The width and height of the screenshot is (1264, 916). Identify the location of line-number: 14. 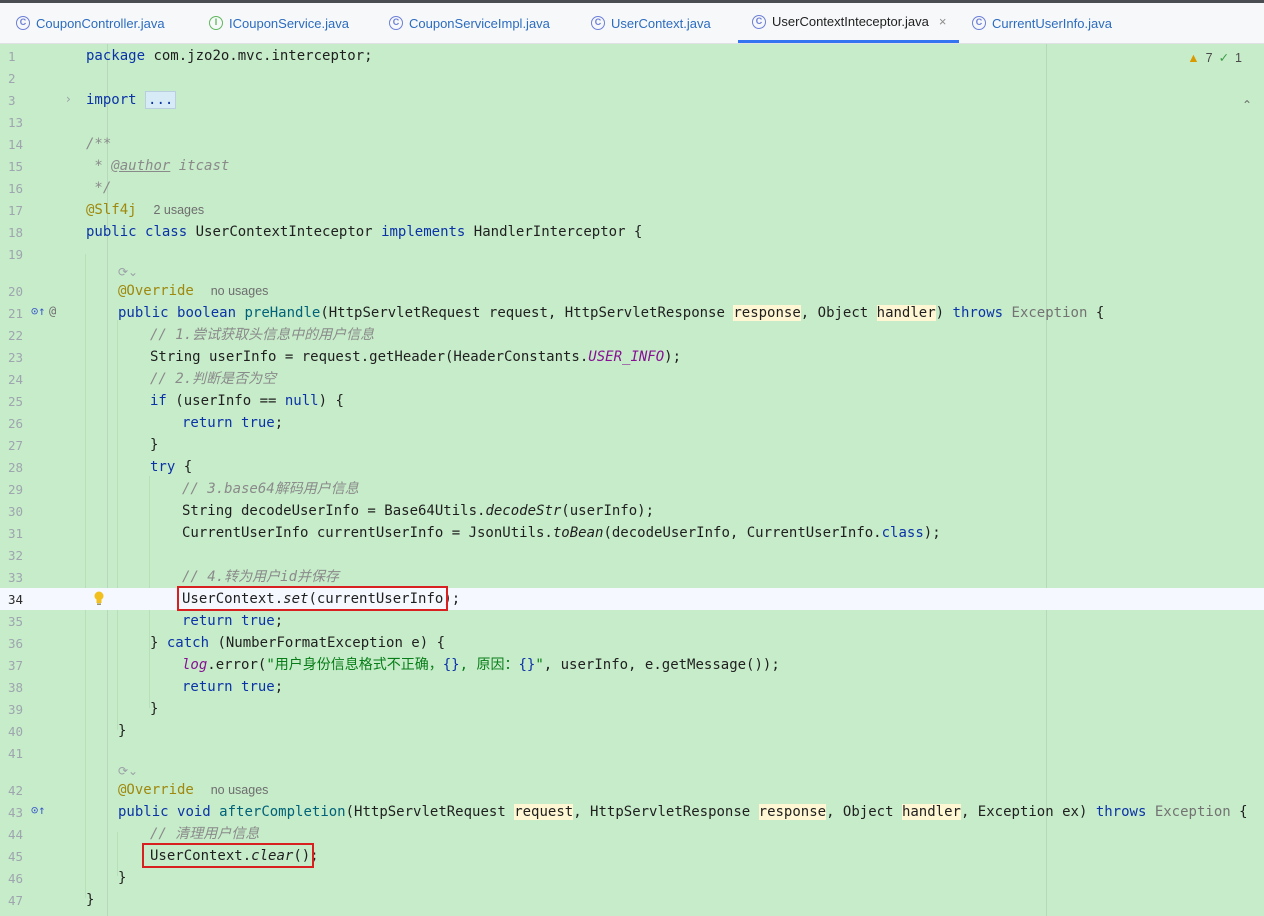
(16, 144).